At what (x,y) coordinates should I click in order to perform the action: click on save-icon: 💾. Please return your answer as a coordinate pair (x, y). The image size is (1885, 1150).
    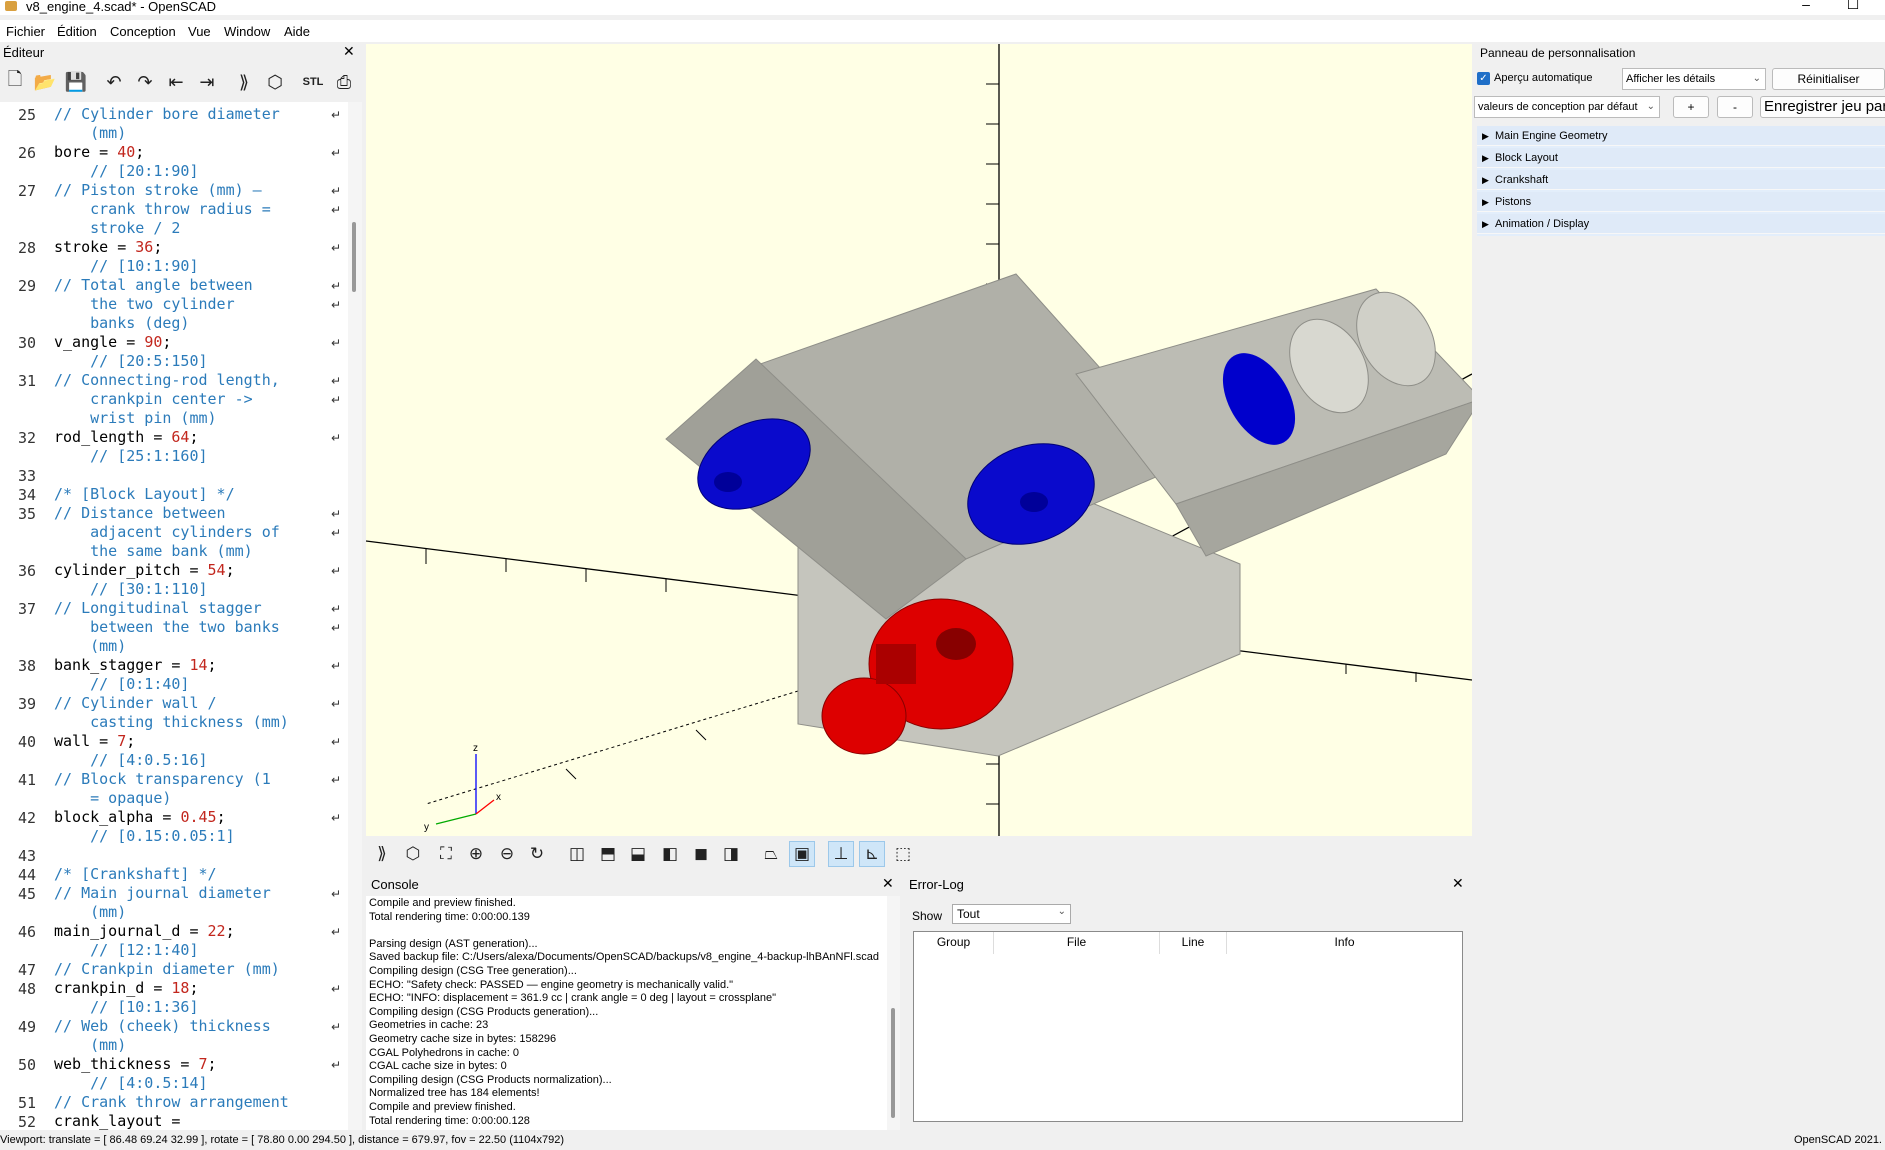
    Looking at the image, I should click on (76, 82).